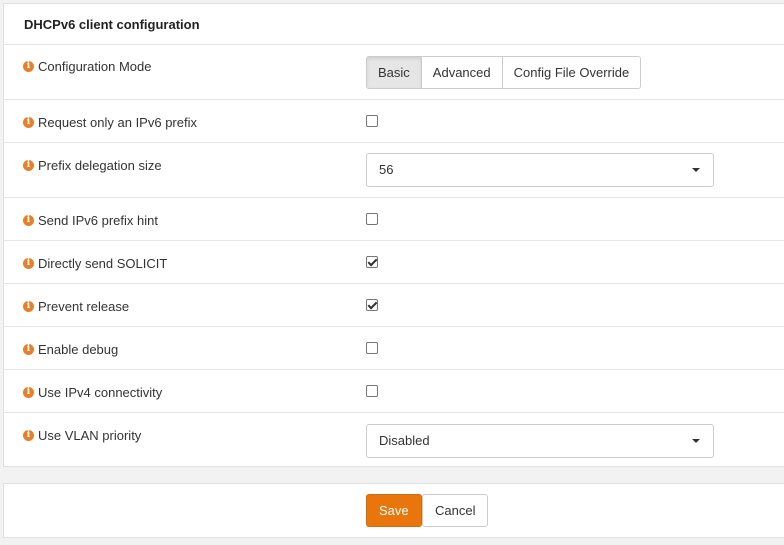 This screenshot has height=545, width=784. Describe the element at coordinates (394, 305) in the screenshot. I see `row-prevent-release: i Prevent release` at that location.